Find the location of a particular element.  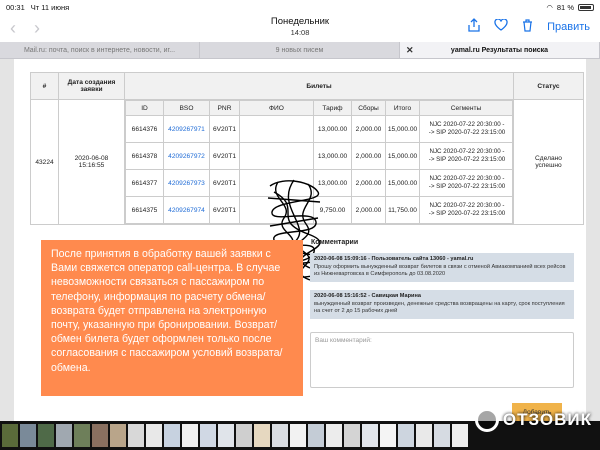

col-segments: Сегменты is located at coordinates (466, 108).